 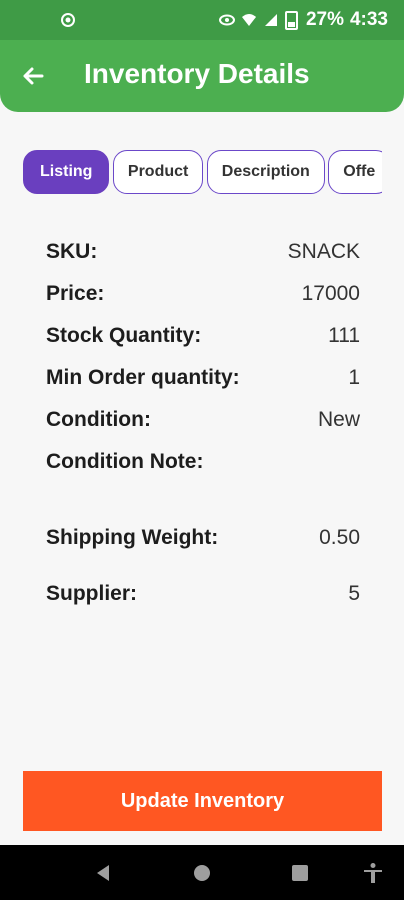 What do you see at coordinates (203, 420) in the screenshot?
I see `detail-row-condition: Condition: New` at bounding box center [203, 420].